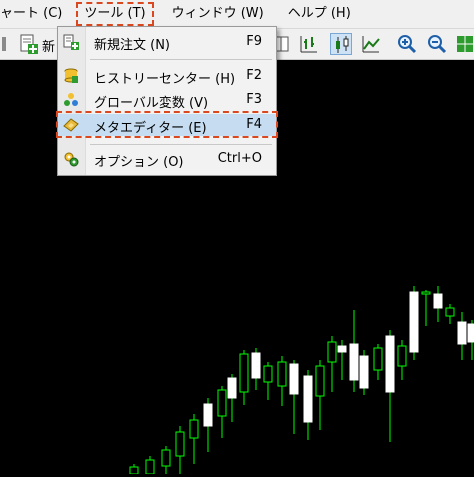  I want to click on menu-item-new-order: 新規注文 (N) F9, so click(167, 42).